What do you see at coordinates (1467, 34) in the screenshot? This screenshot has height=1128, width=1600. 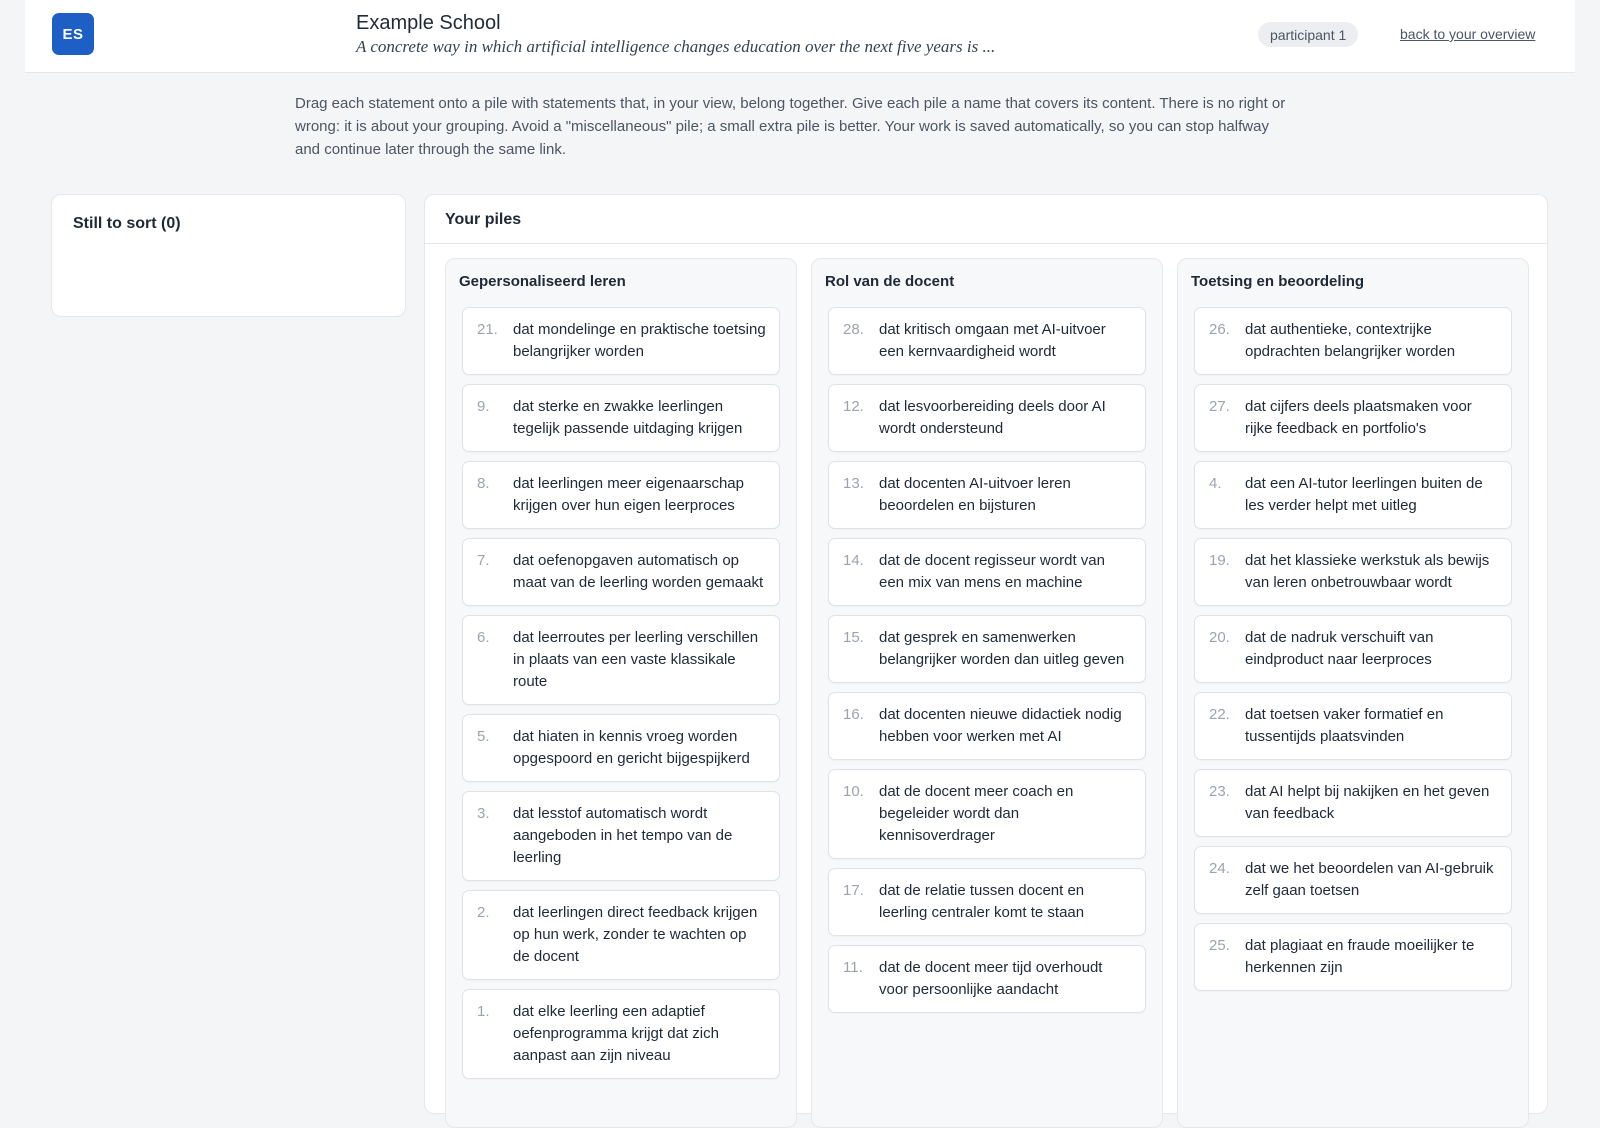 I see `back-to-overview-link: back to your overview` at bounding box center [1467, 34].